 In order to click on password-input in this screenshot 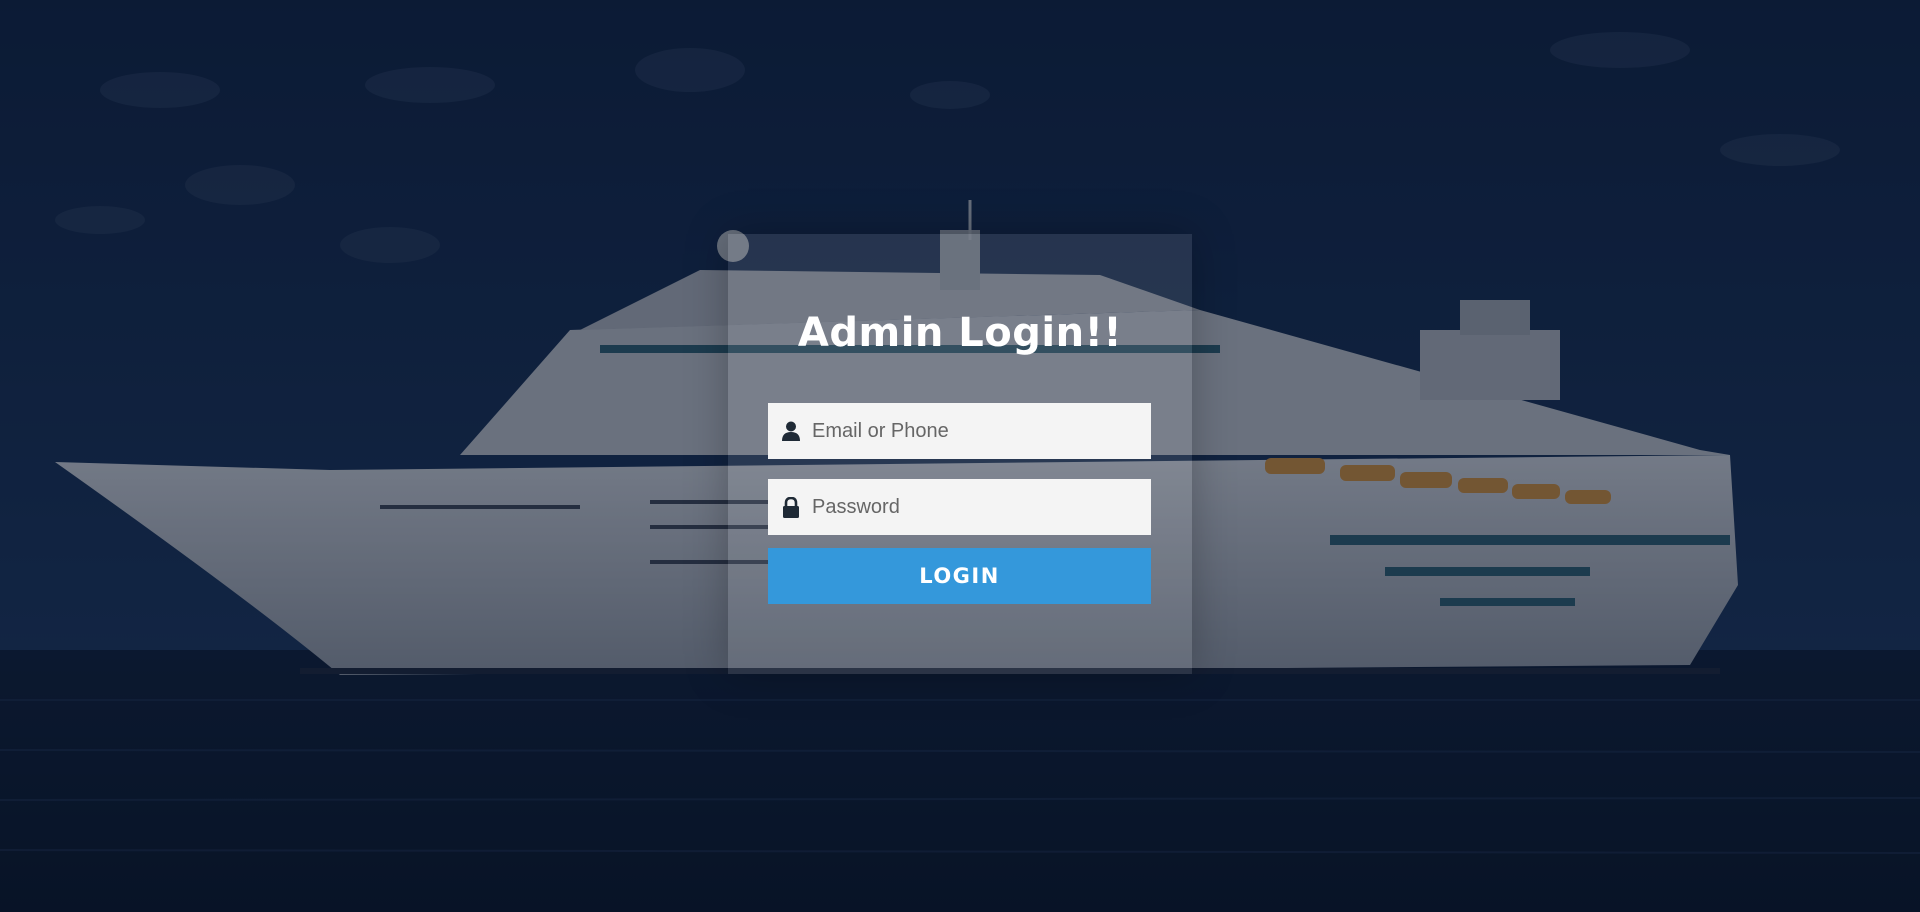, I will do `click(981, 507)`.